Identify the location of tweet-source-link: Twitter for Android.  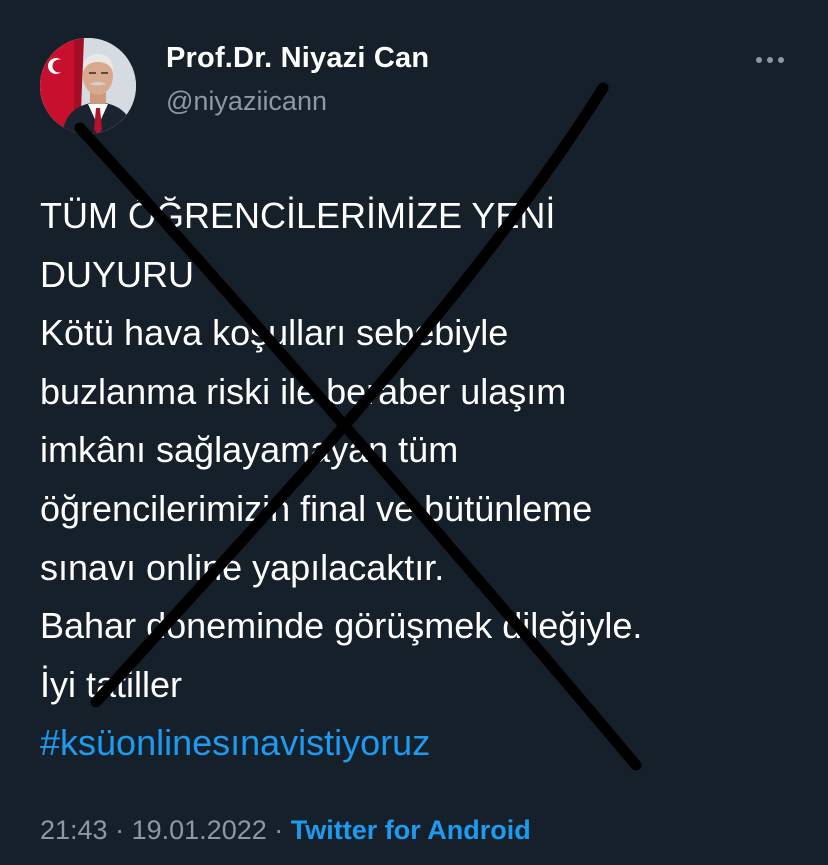
(411, 830).